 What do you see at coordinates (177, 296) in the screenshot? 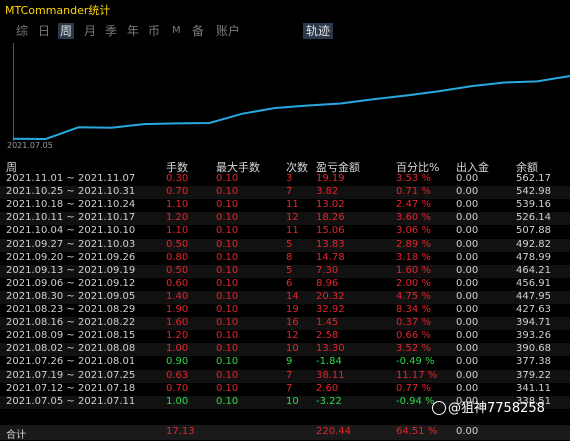
I see `row-lots: 1.40` at bounding box center [177, 296].